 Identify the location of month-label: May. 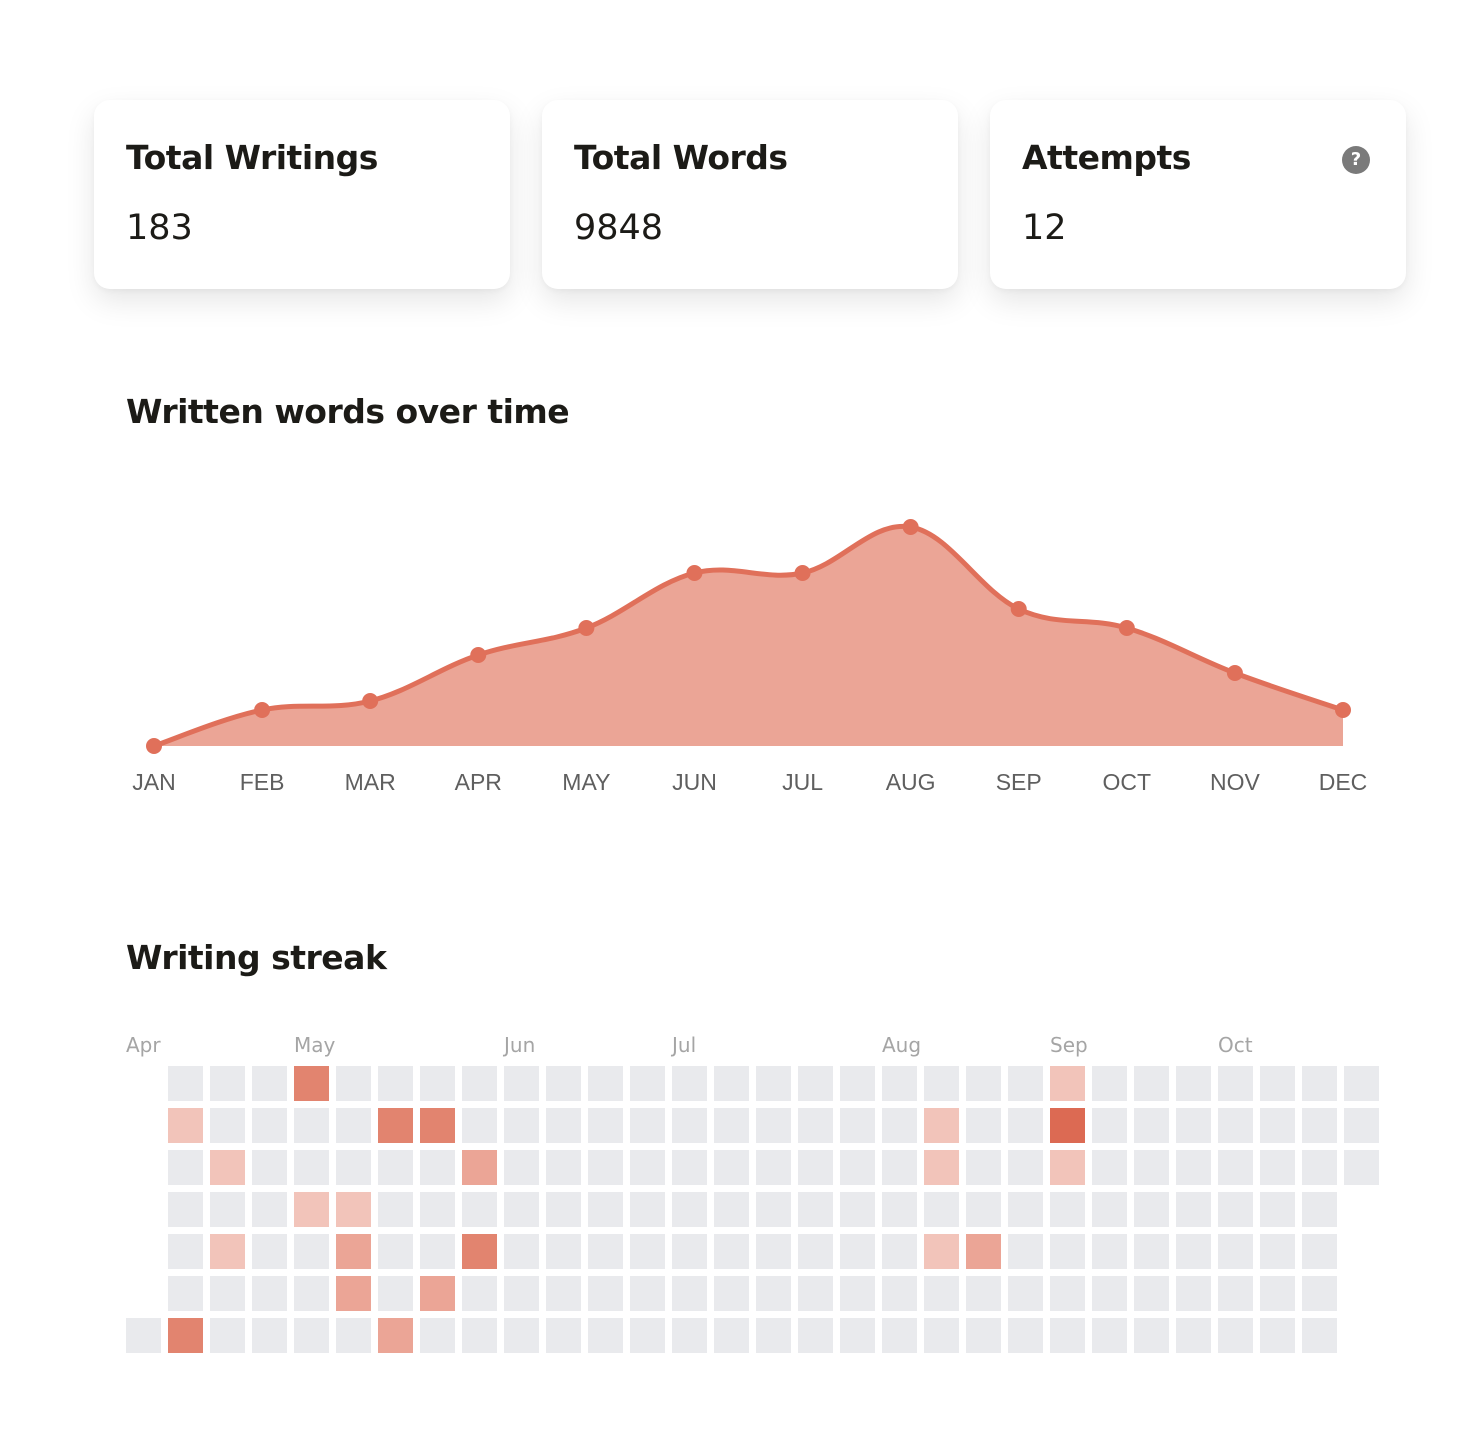
(315, 1045).